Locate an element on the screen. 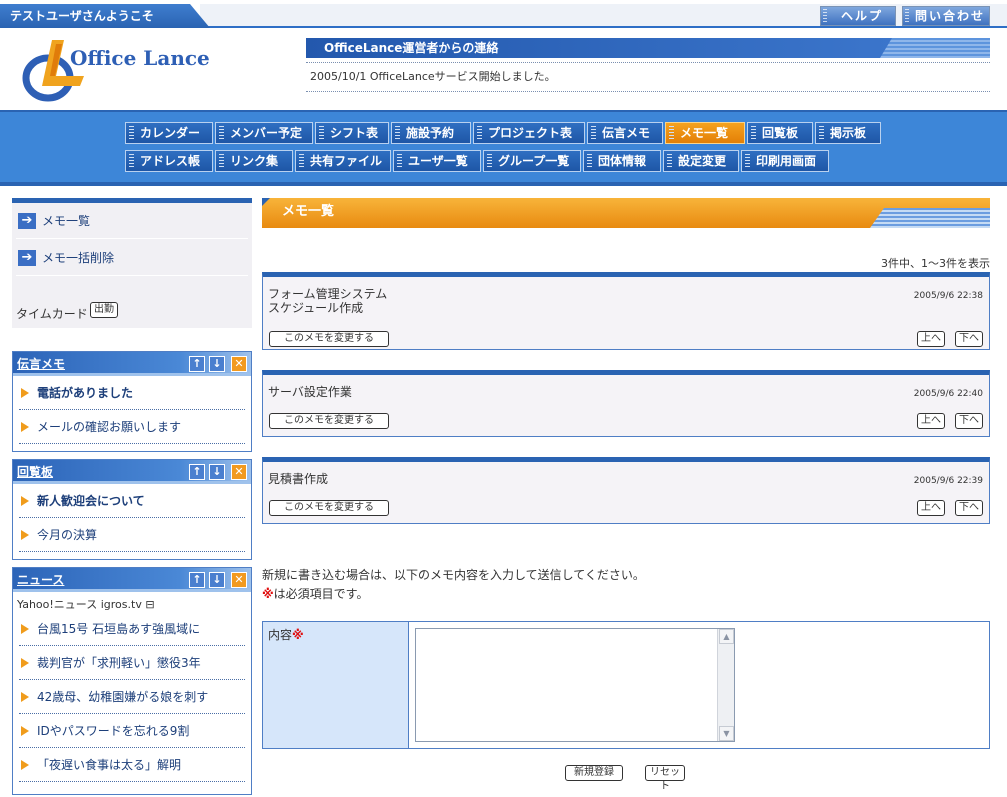  panel-title-link: ニュース is located at coordinates (40, 580).